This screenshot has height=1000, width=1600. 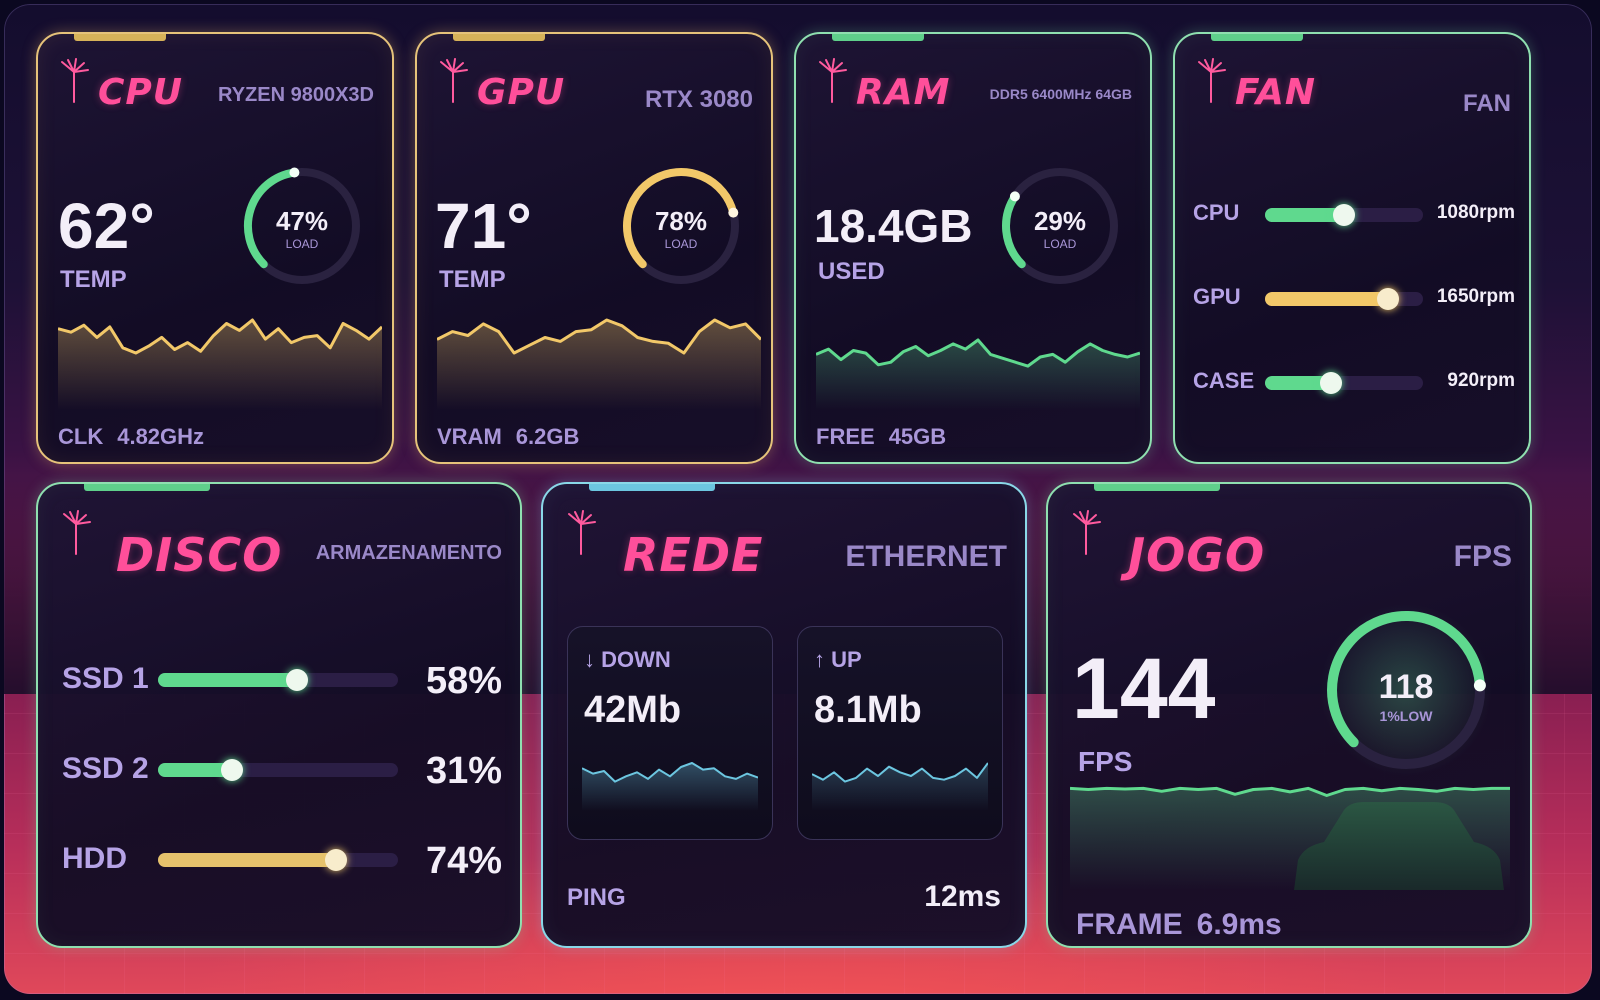 I want to click on gpu-load-label: LOAD, so click(x=681, y=244).